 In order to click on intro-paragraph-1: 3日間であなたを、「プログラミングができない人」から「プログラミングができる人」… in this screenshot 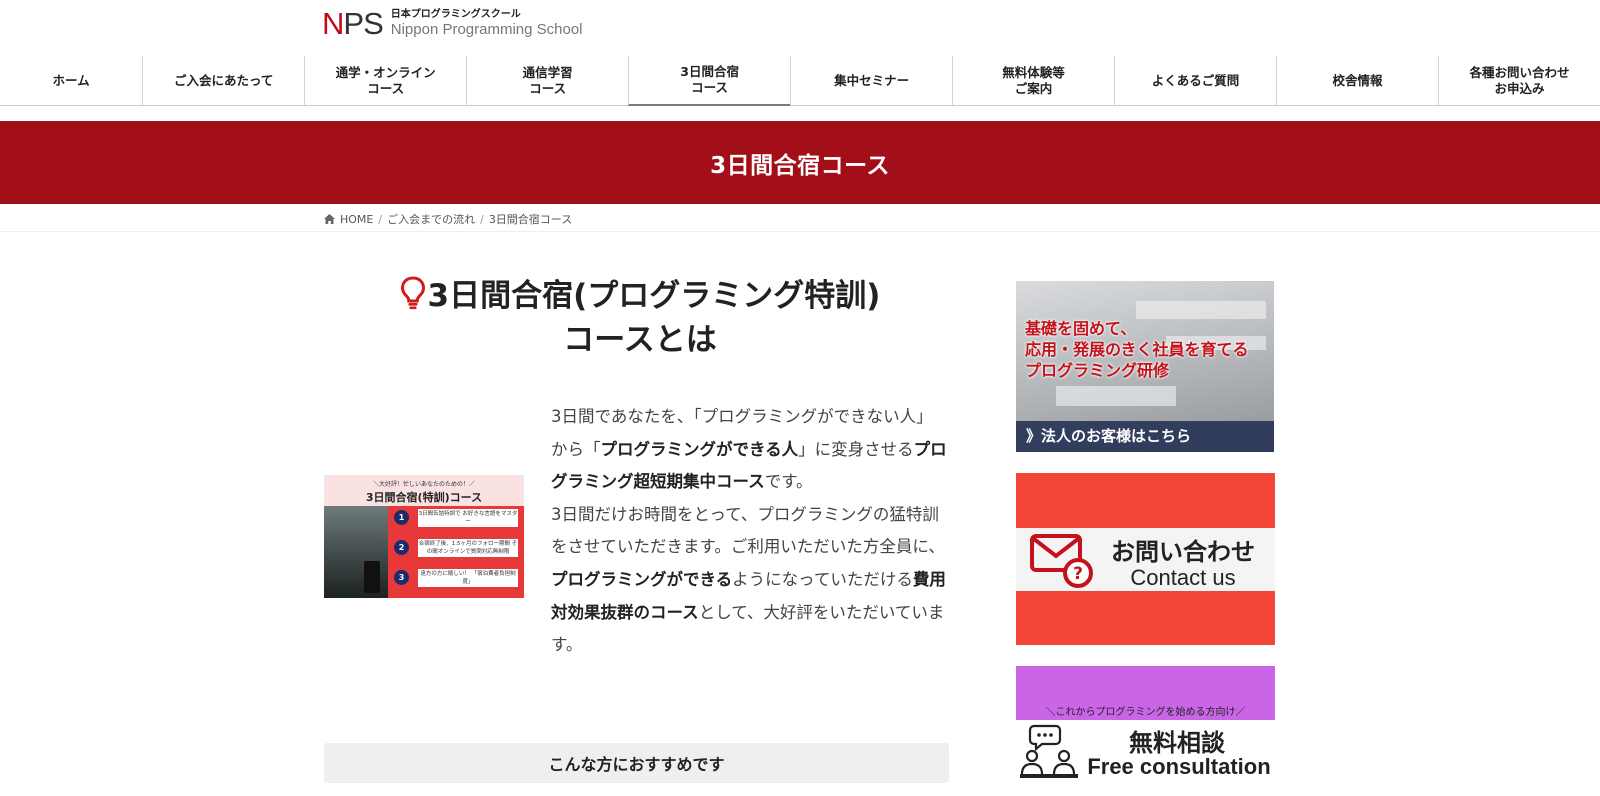, I will do `click(750, 450)`.